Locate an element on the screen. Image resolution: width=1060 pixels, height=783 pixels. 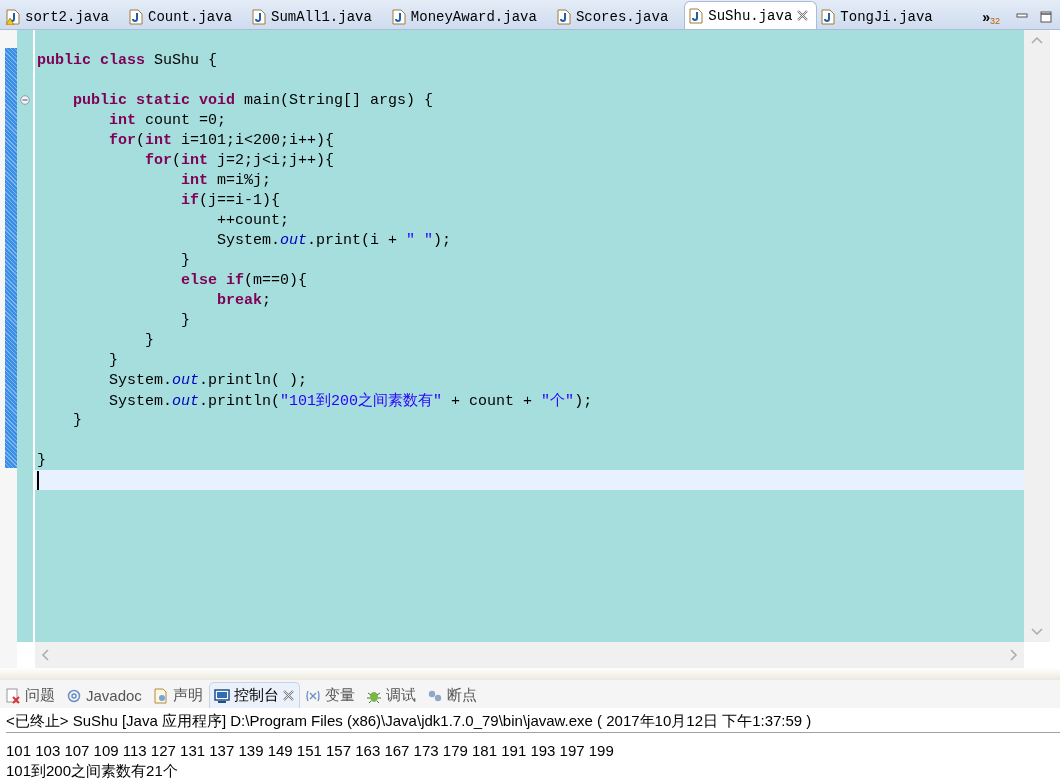
tab-label: 控制台 is located at coordinates (256, 695).